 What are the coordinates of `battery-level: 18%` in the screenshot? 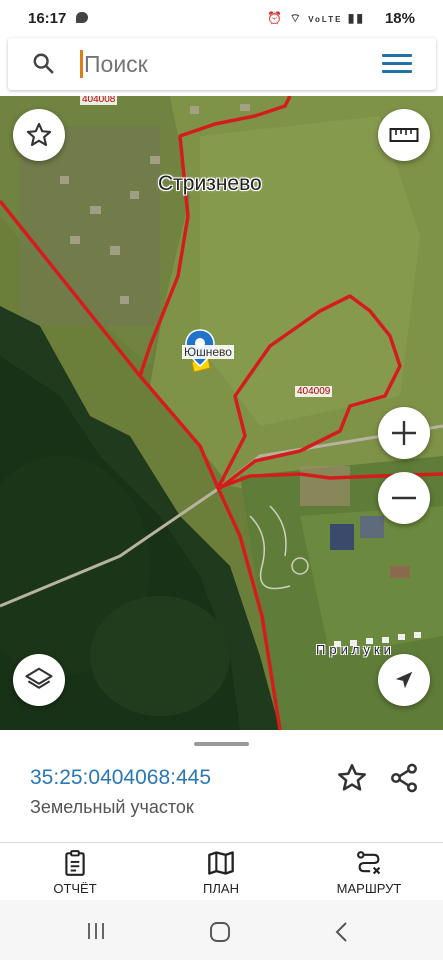 It's located at (399, 18).